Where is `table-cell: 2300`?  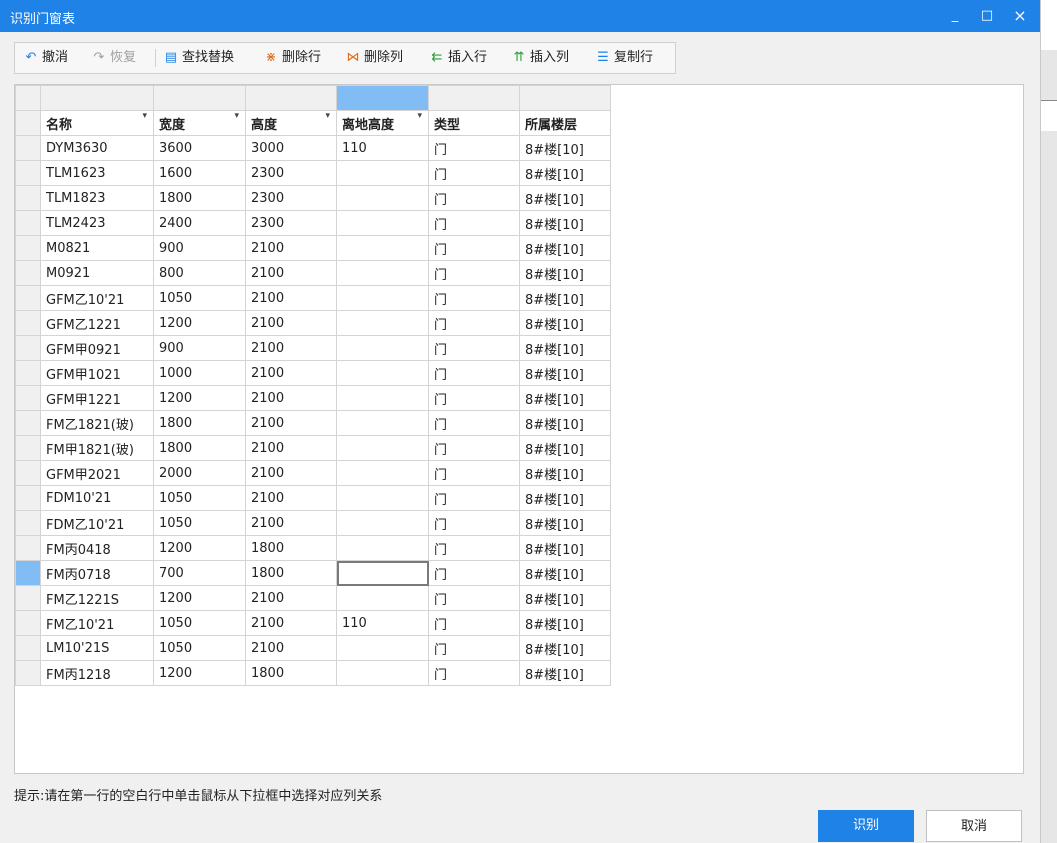
table-cell: 2300 is located at coordinates (291, 223).